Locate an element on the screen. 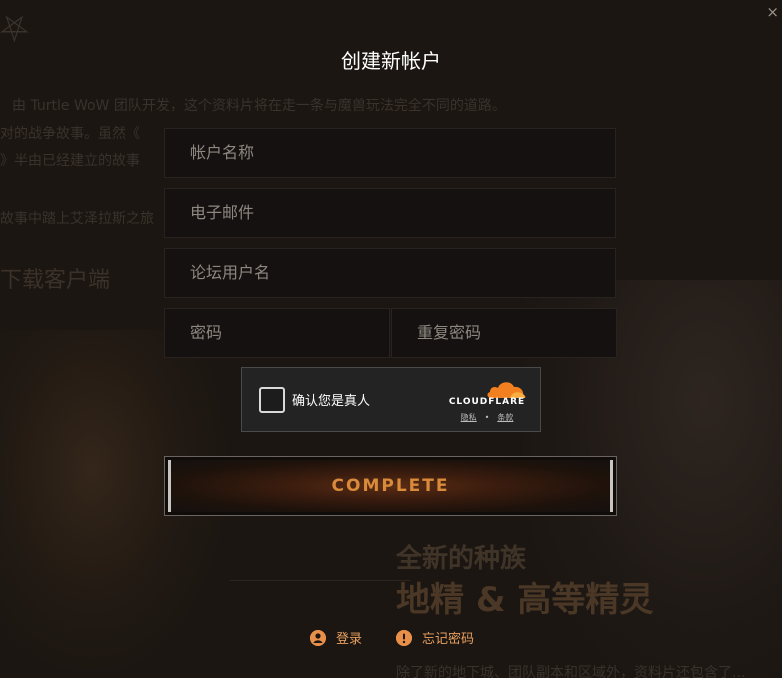 The width and height of the screenshot is (782, 678). background-text: 故事中踏上艾泽拉斯之旅 is located at coordinates (77, 219).